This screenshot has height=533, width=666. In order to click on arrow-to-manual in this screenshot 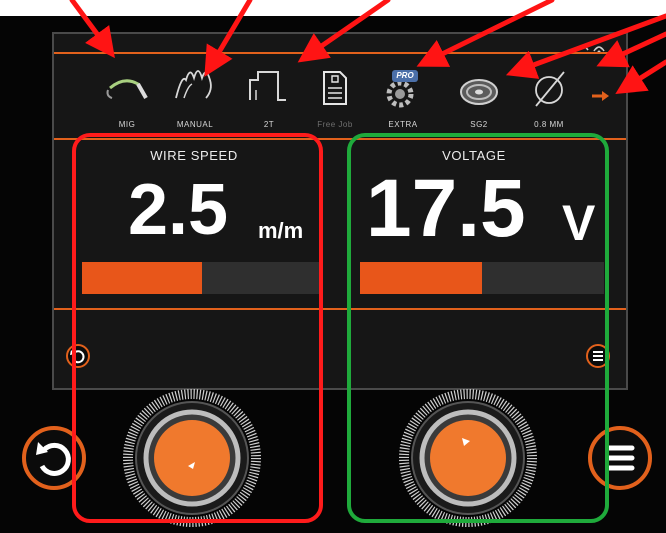, I will do `click(228, 38)`.